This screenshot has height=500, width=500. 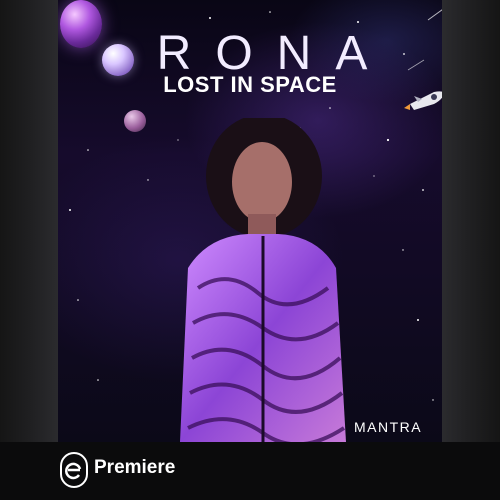 I want to click on left-frame-bar, so click(x=29, y=221).